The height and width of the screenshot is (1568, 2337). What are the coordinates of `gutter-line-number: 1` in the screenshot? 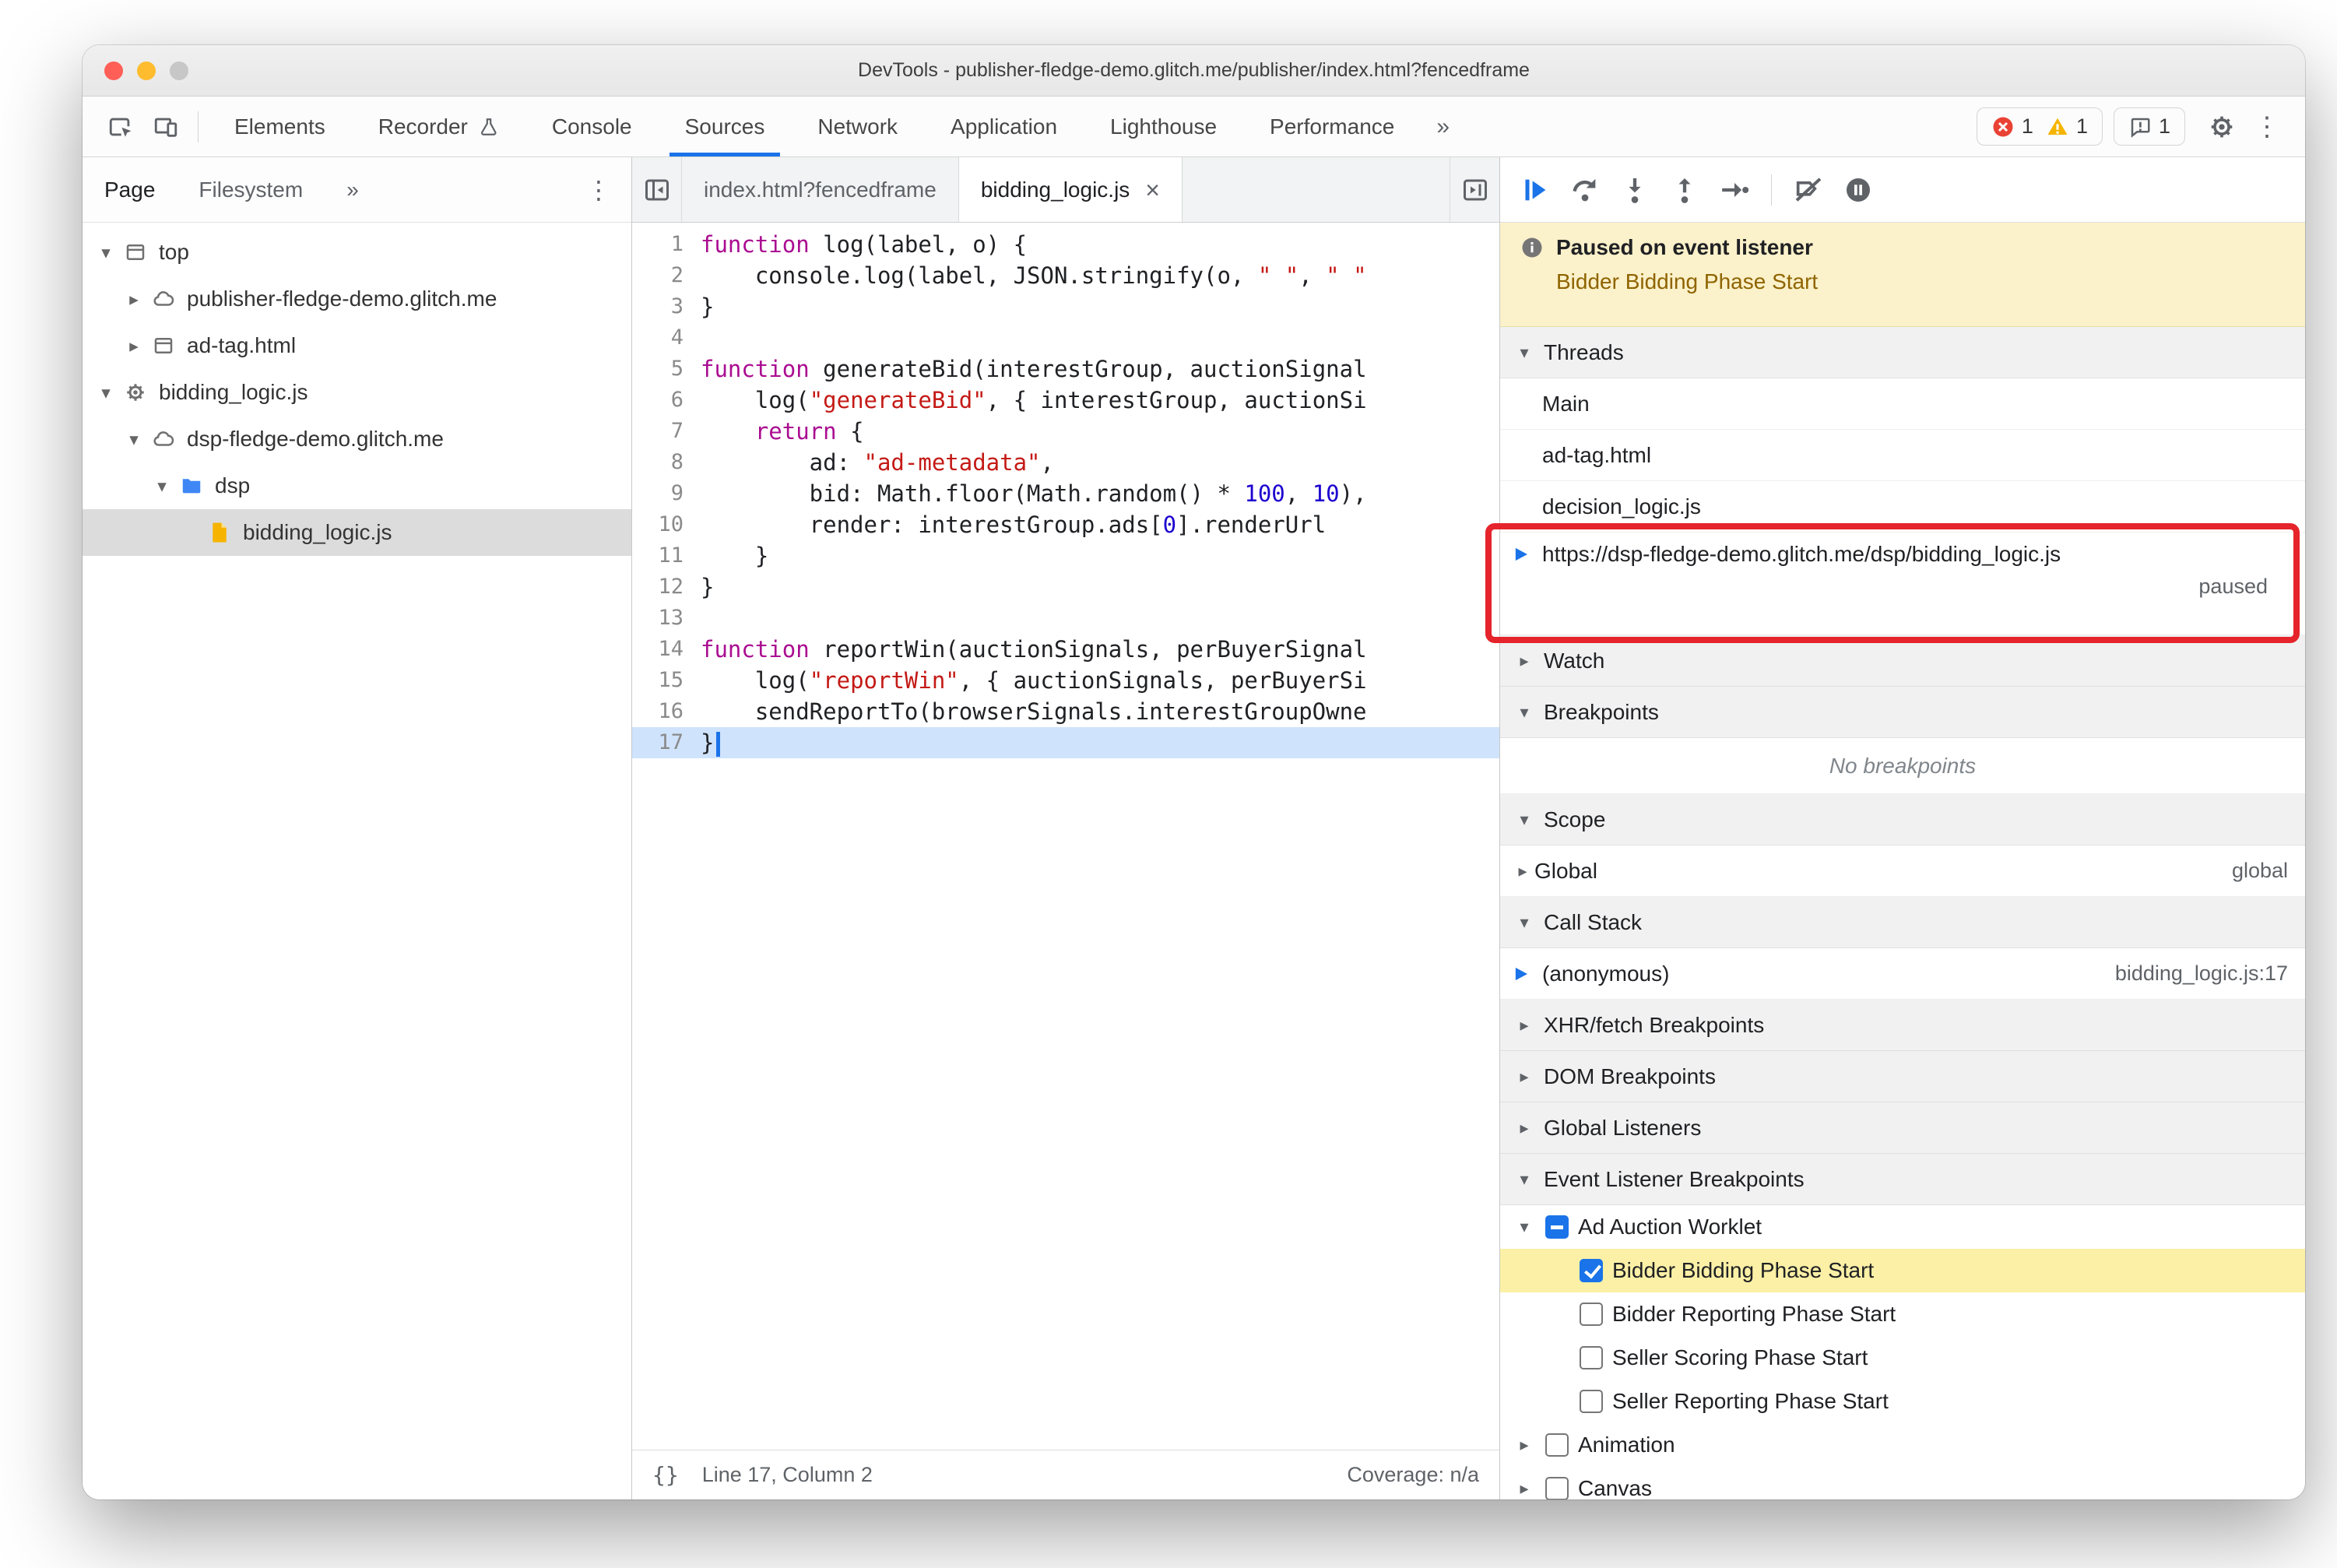 It's located at (667, 244).